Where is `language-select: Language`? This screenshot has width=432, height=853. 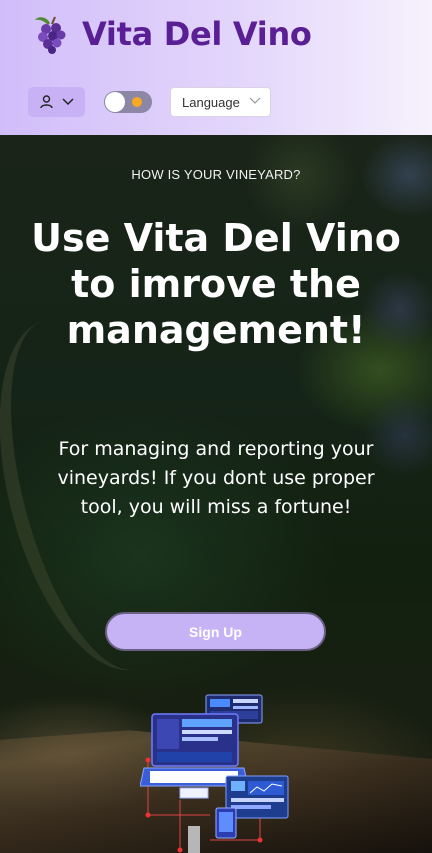
language-select: Language is located at coordinates (220, 102).